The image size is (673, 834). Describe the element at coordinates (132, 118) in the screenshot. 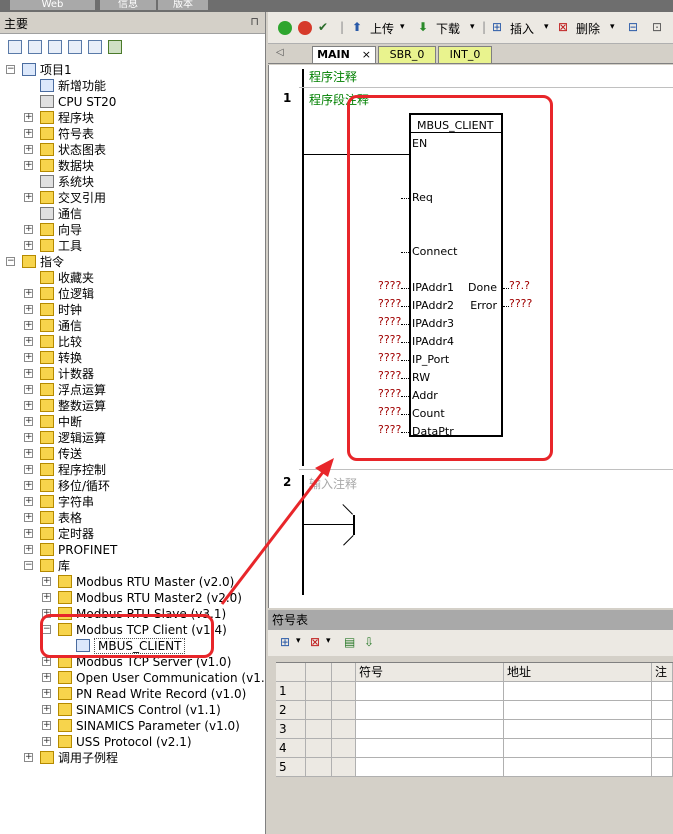

I see `tree-item: + 程序块` at that location.